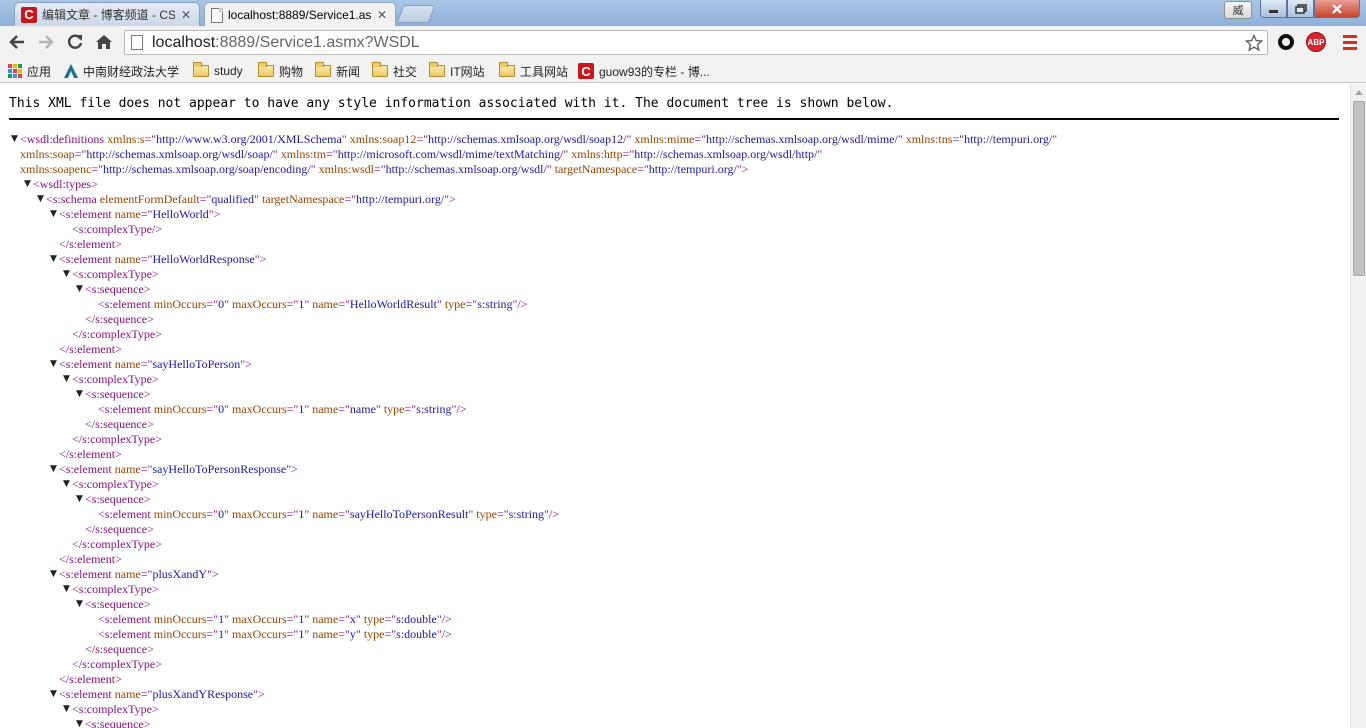 This screenshot has height=728, width=1366. What do you see at coordinates (675, 349) in the screenshot?
I see `xml-line: </s:element>` at bounding box center [675, 349].